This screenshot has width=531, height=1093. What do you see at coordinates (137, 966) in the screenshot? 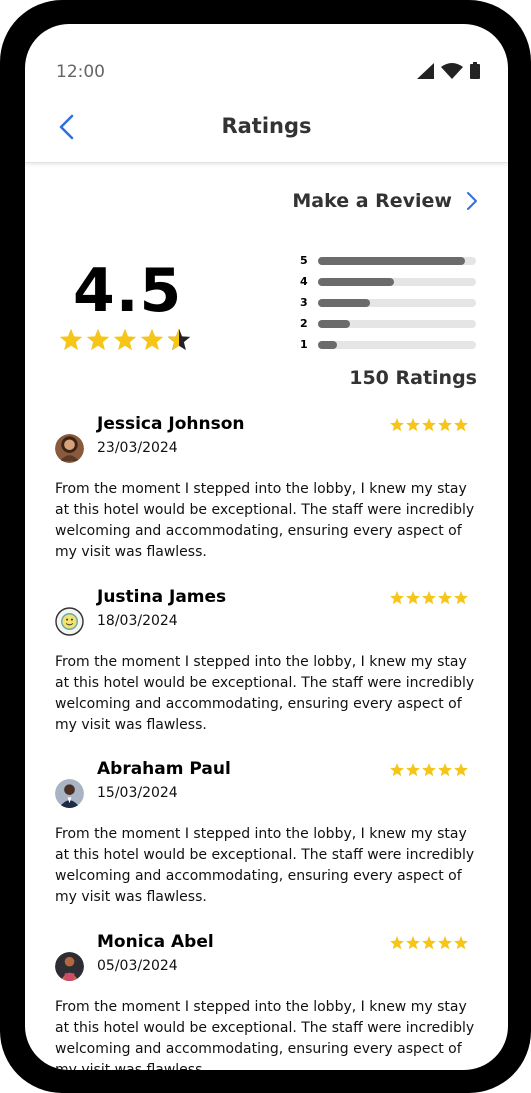
I see `review-date: 05/03/2024` at bounding box center [137, 966].